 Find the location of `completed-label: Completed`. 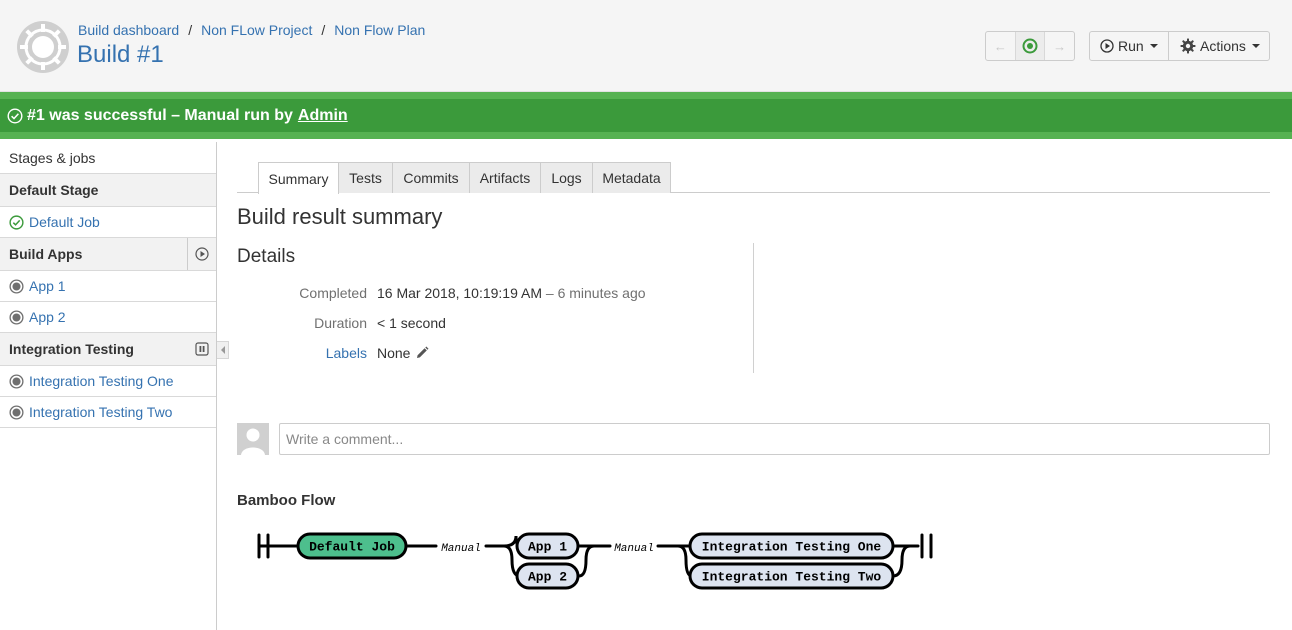

completed-label: Completed is located at coordinates (333, 293).